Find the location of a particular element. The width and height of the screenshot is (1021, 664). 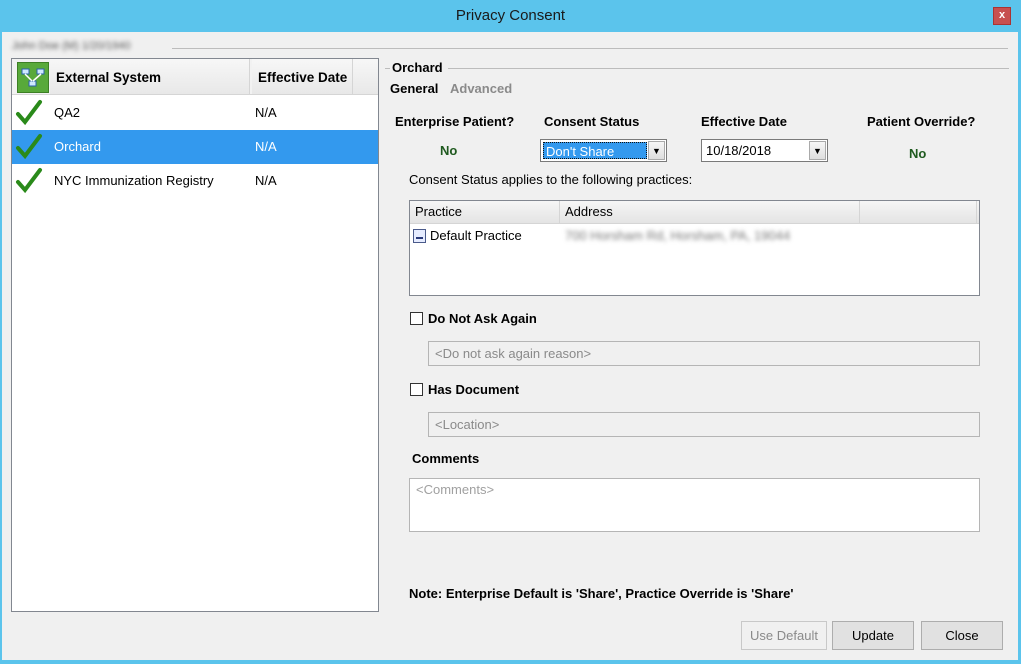

effective-date-picker: 10/18/2018 ▼ is located at coordinates (764, 150).